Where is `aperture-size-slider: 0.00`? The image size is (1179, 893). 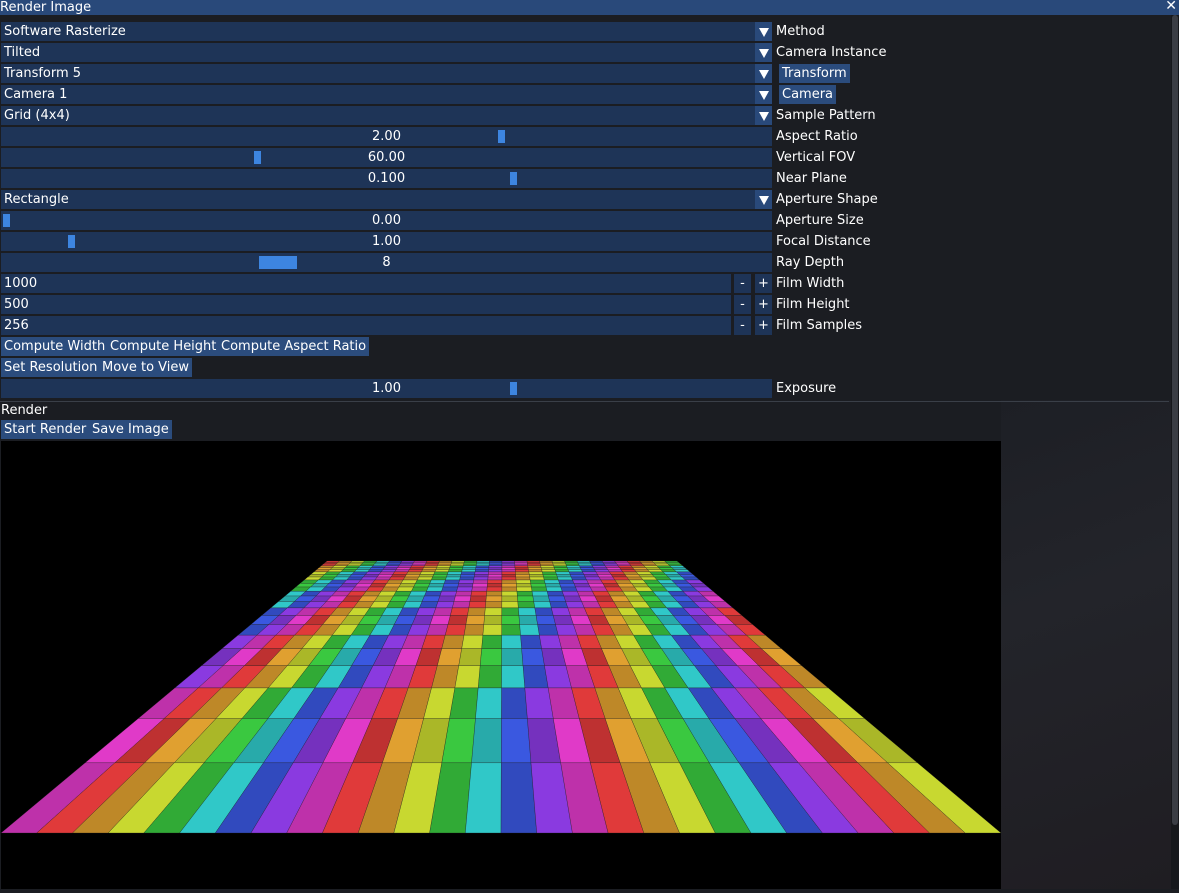 aperture-size-slider: 0.00 is located at coordinates (386, 220).